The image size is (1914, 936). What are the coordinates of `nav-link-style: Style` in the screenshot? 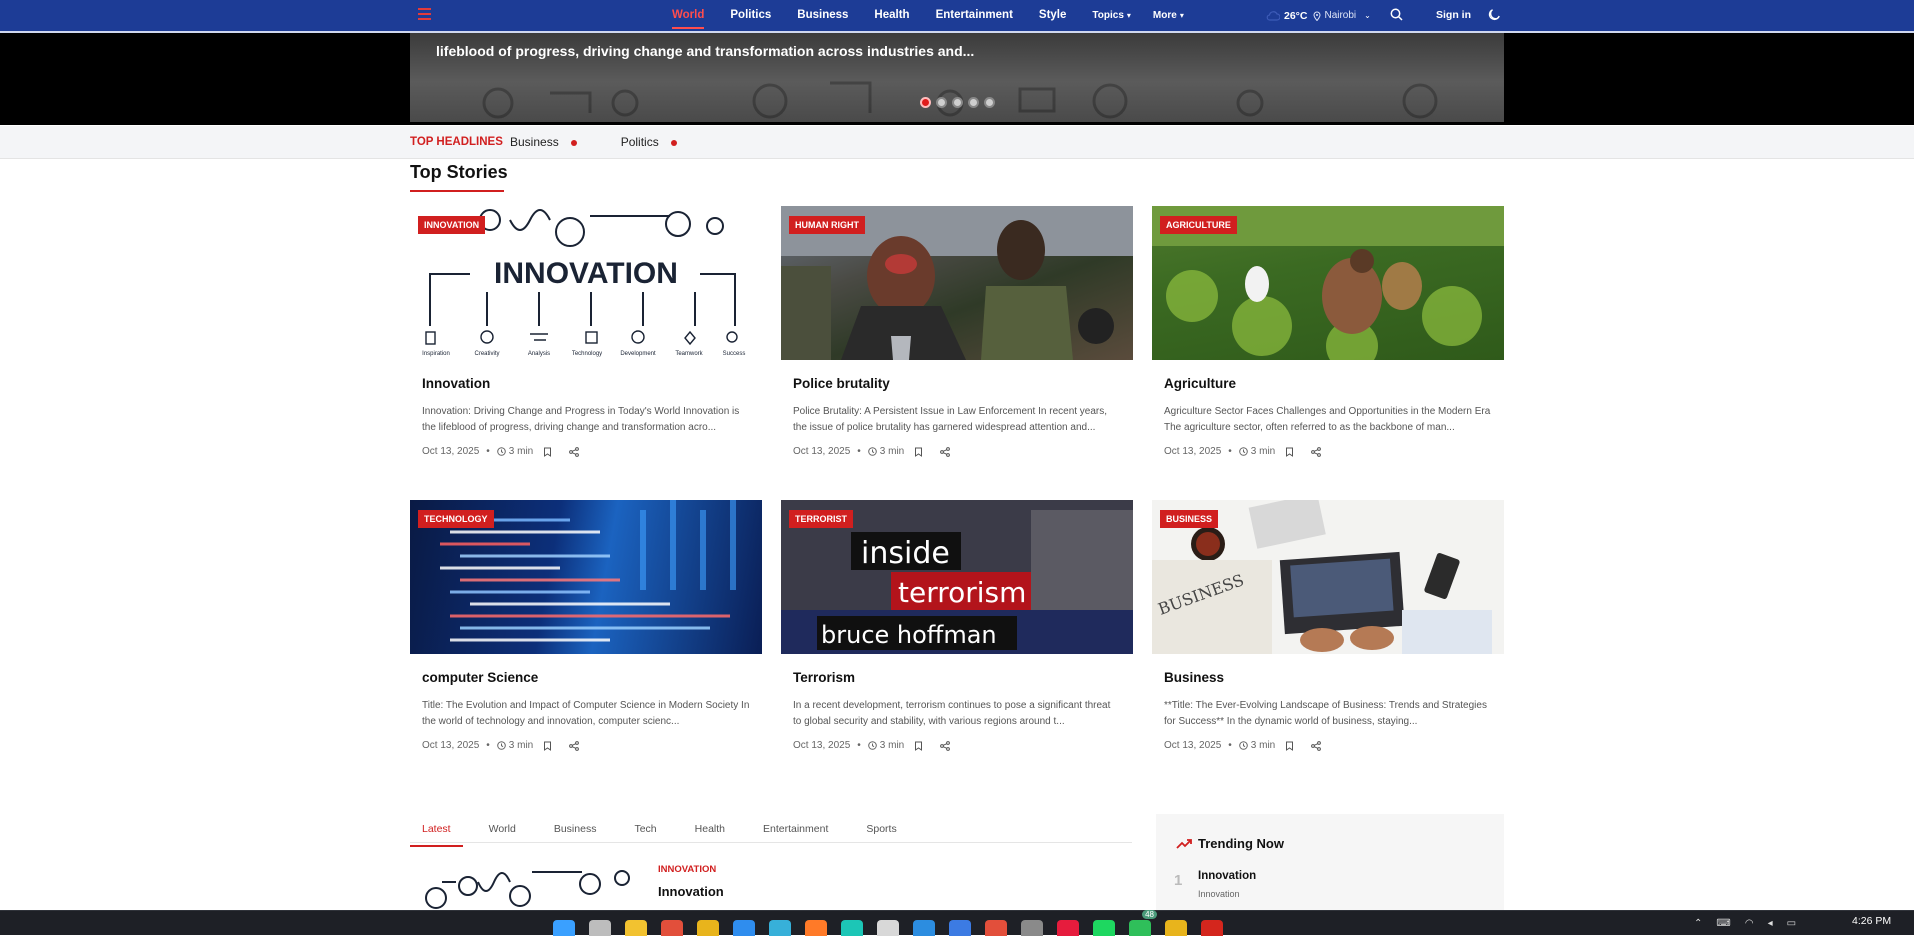 It's located at (1053, 15).